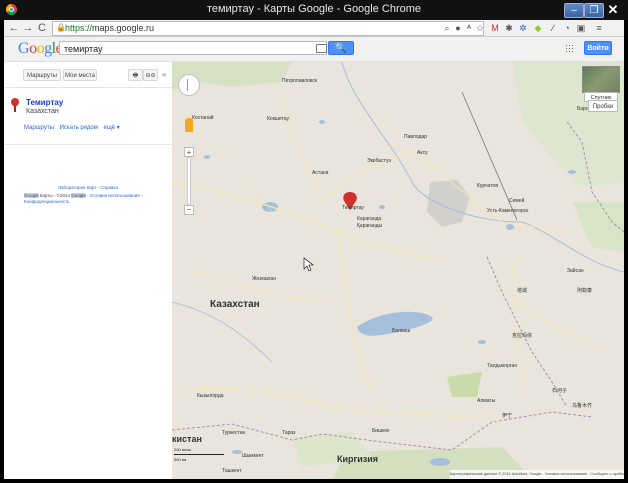 The height and width of the screenshot is (483, 628). Describe the element at coordinates (522, 335) in the screenshot. I see `map-label-karamay: 克拉玛依` at that location.